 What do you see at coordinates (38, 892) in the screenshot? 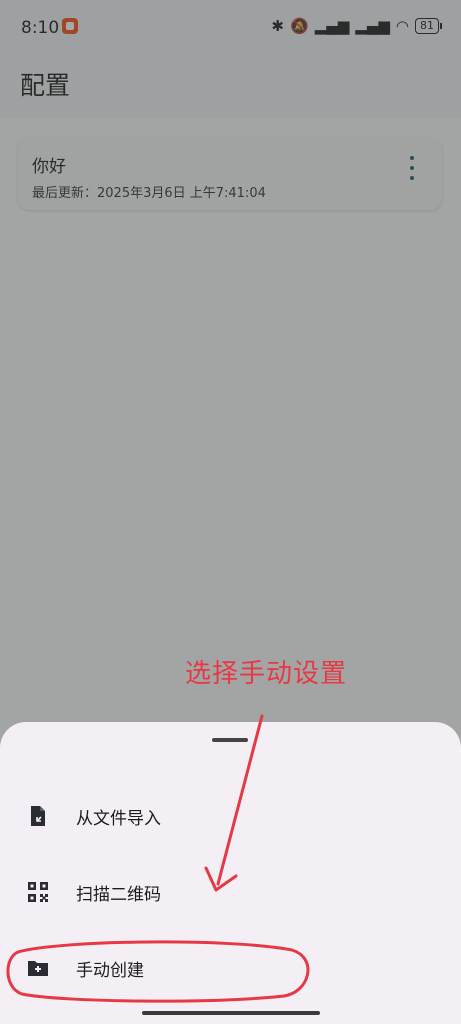
I see `qr-code-icon` at bounding box center [38, 892].